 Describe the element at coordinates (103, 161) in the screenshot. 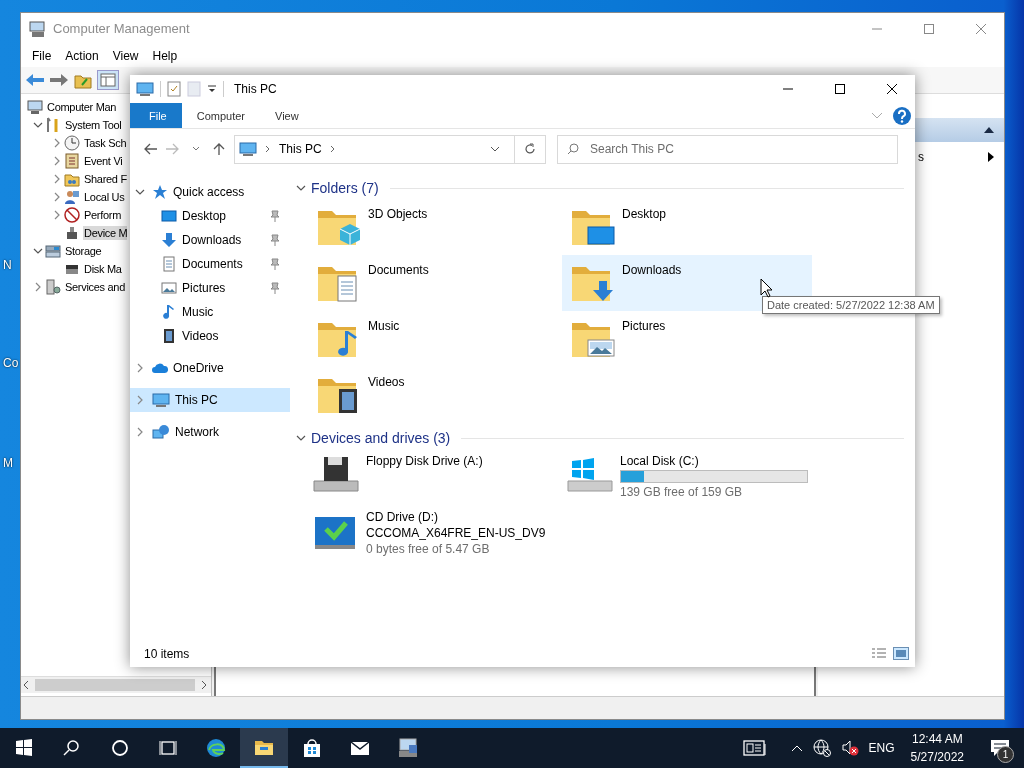

I see `tree-item: Event Vi` at that location.